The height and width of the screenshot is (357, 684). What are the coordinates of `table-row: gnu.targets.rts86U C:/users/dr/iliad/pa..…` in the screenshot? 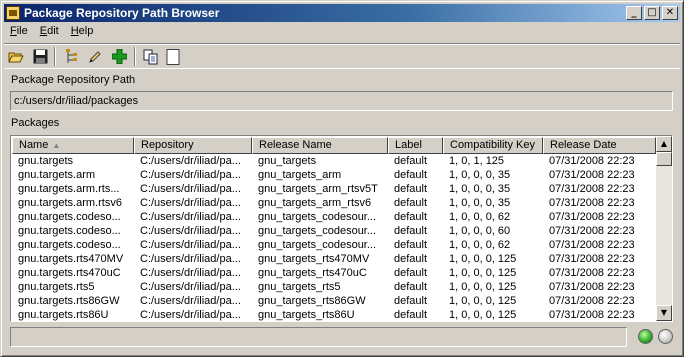 It's located at (334, 314).